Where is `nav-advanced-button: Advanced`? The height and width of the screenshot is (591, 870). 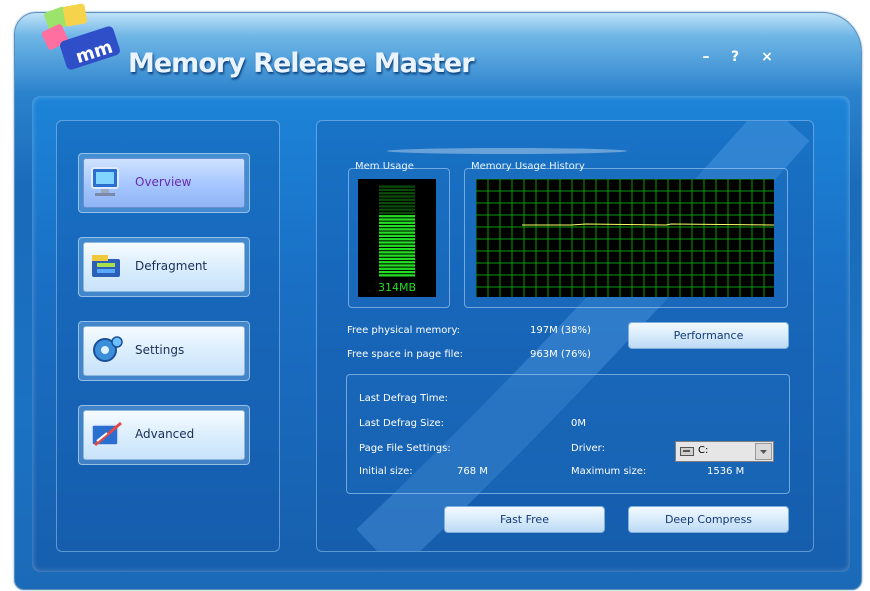
nav-advanced-button: Advanced is located at coordinates (164, 435).